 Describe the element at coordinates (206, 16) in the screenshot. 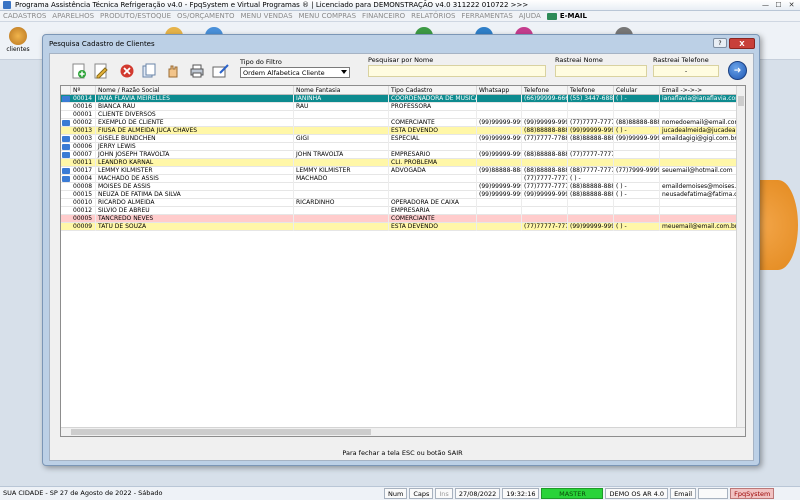

I see `menu-os-orcamento: OS/ORÇAMENTO` at that location.